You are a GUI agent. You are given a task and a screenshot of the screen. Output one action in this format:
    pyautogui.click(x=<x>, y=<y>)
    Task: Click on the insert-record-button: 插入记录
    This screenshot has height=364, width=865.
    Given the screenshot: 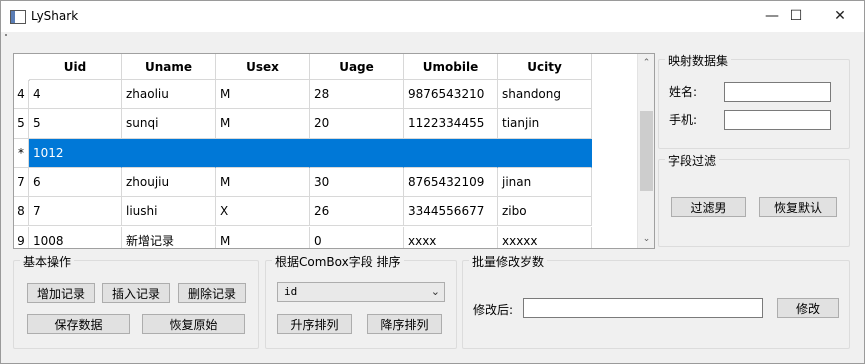 What is the action you would take?
    pyautogui.click(x=136, y=293)
    